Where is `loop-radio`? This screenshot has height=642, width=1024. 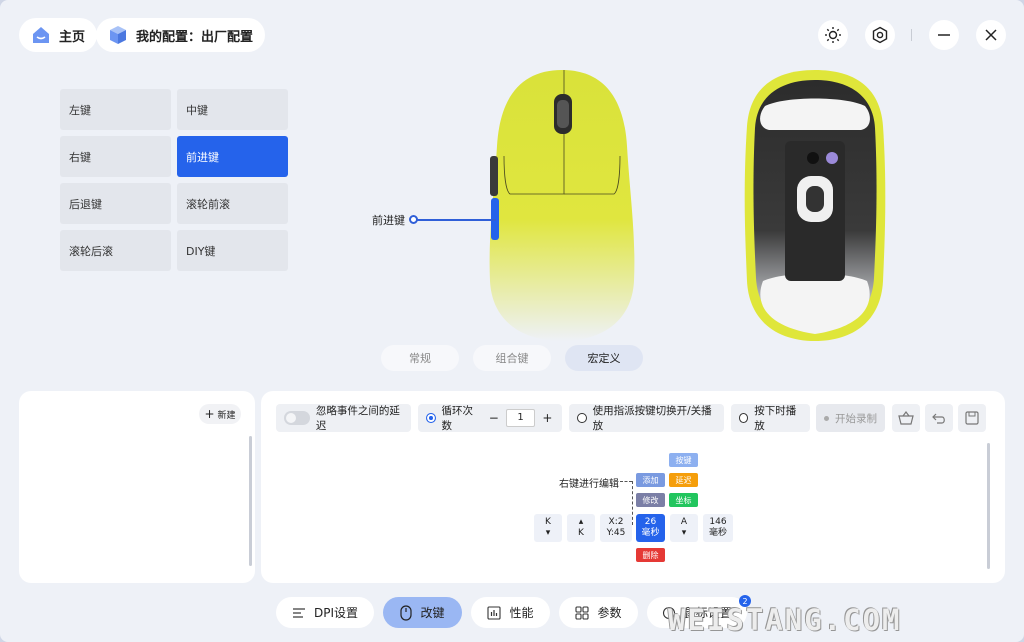 loop-radio is located at coordinates (431, 418).